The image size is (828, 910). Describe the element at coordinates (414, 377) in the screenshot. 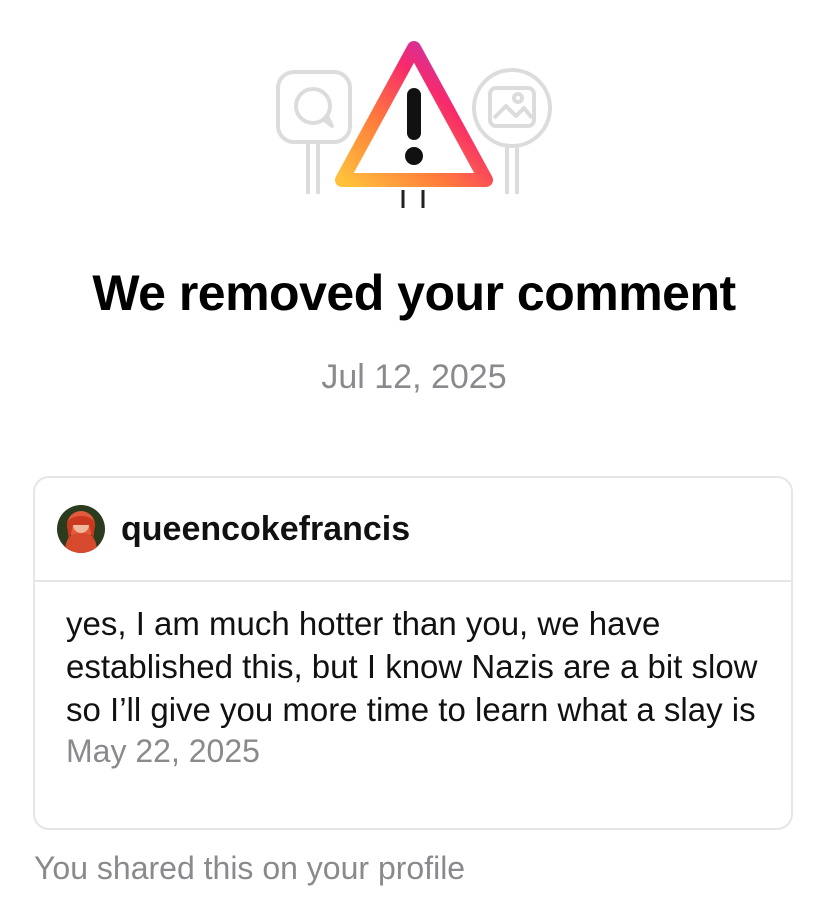

I see `removal-date: Jul 12, 2025` at that location.